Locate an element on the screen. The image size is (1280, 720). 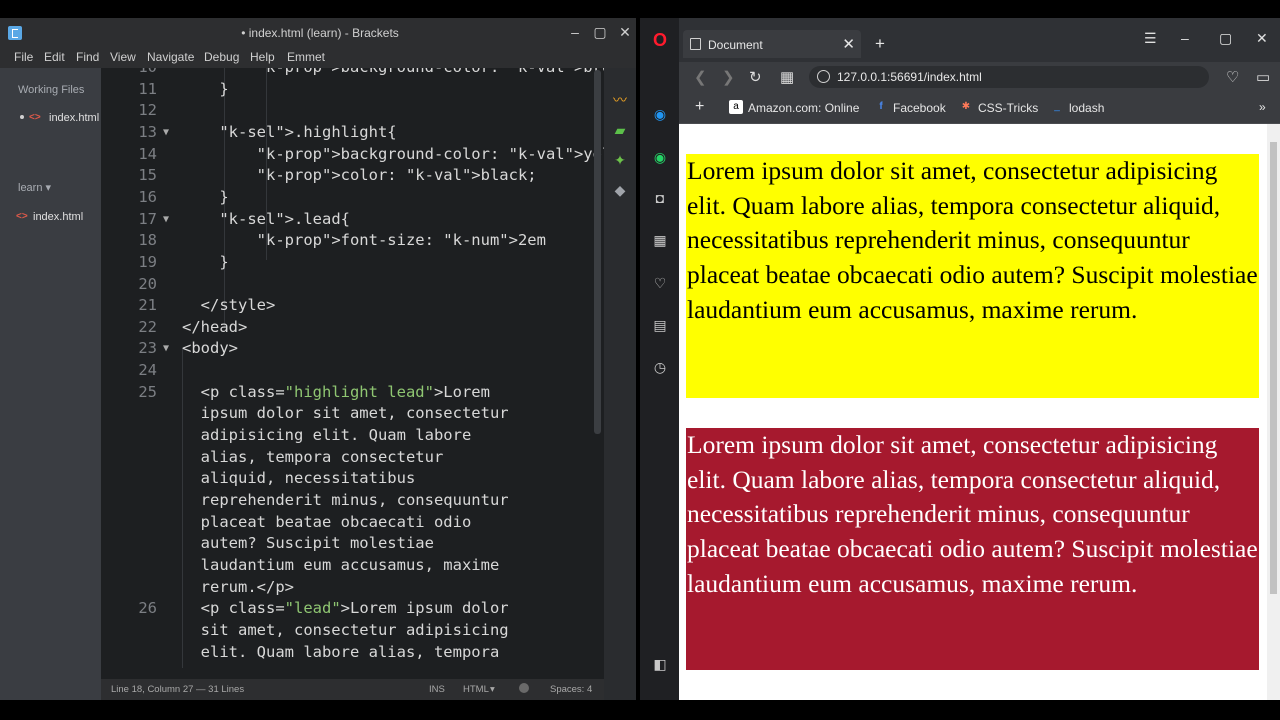
bookmark-facebook: f Facebook is located at coordinates (914, 108).